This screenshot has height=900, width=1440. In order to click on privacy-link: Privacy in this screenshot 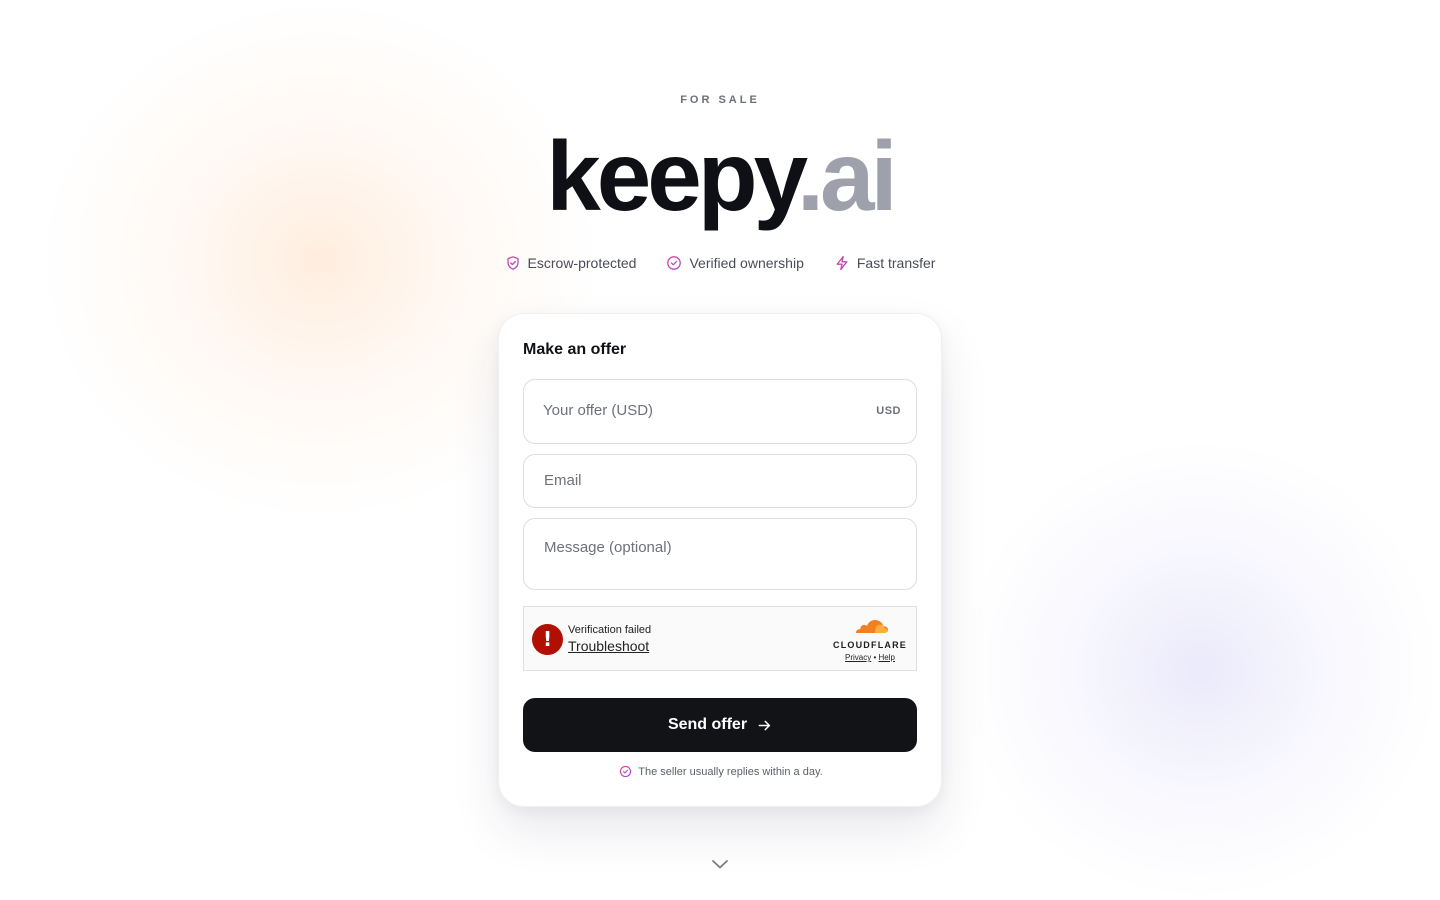, I will do `click(858, 657)`.